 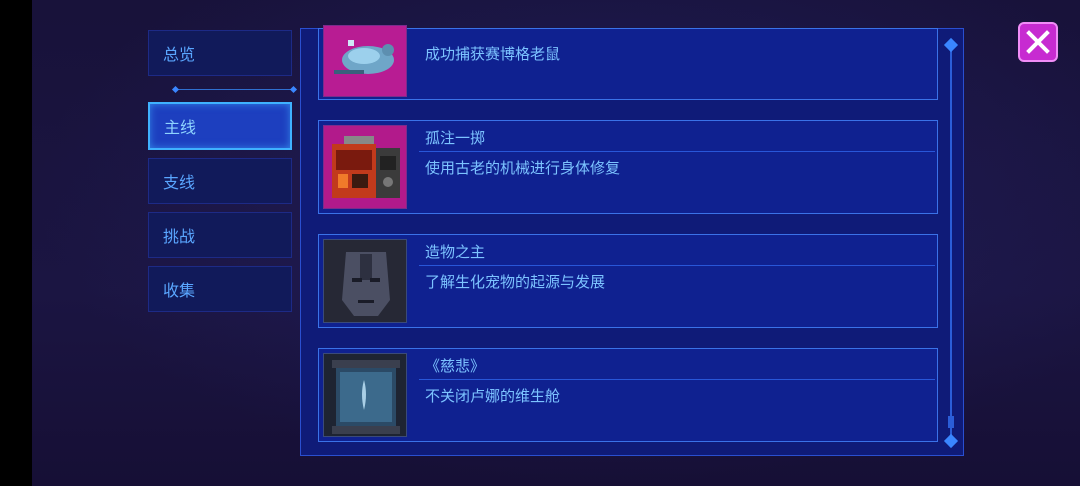 What do you see at coordinates (16, 243) in the screenshot?
I see `screen-edge` at bounding box center [16, 243].